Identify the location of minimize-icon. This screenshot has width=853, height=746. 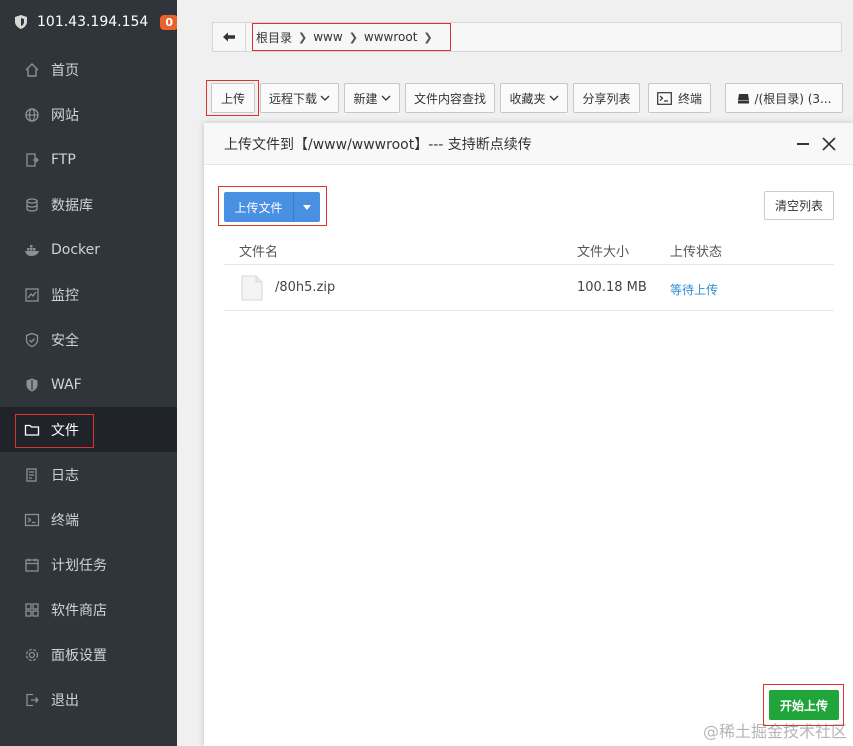
(803, 144).